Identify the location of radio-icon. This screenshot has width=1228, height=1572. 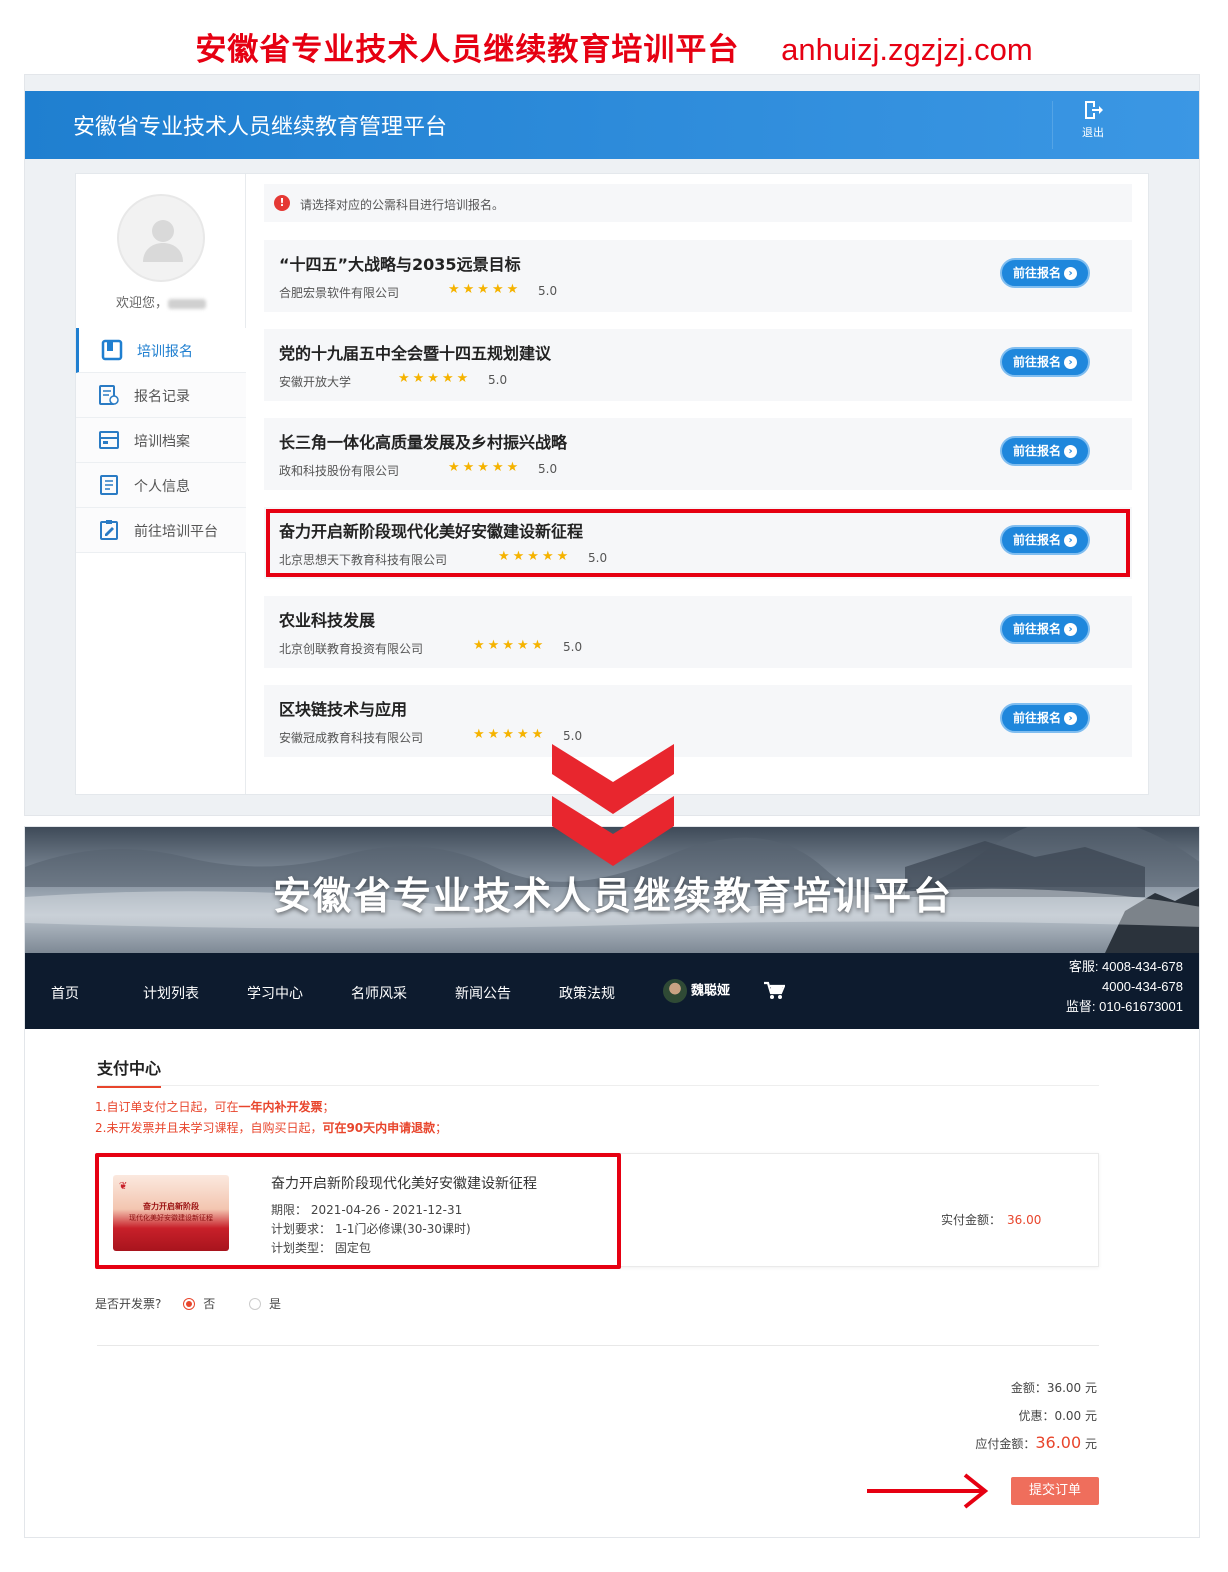
(255, 1304).